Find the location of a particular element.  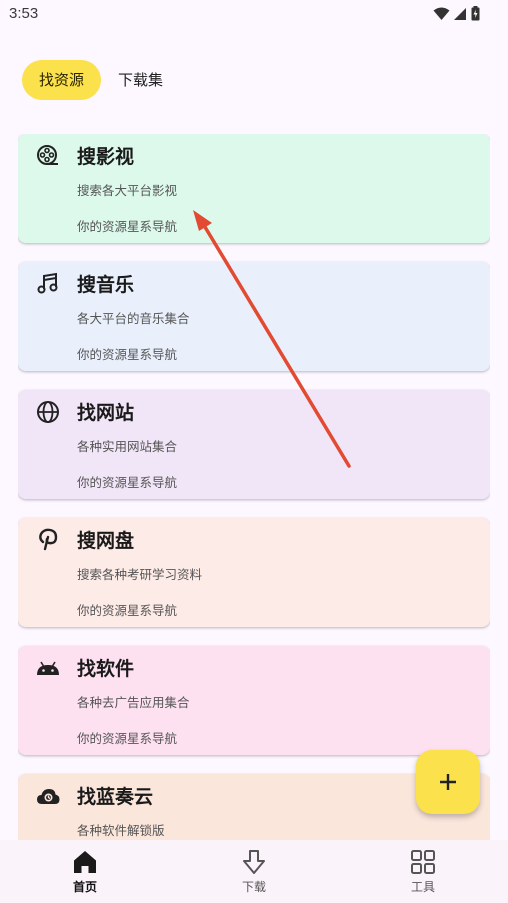

grid-icon is located at coordinates (423, 862).